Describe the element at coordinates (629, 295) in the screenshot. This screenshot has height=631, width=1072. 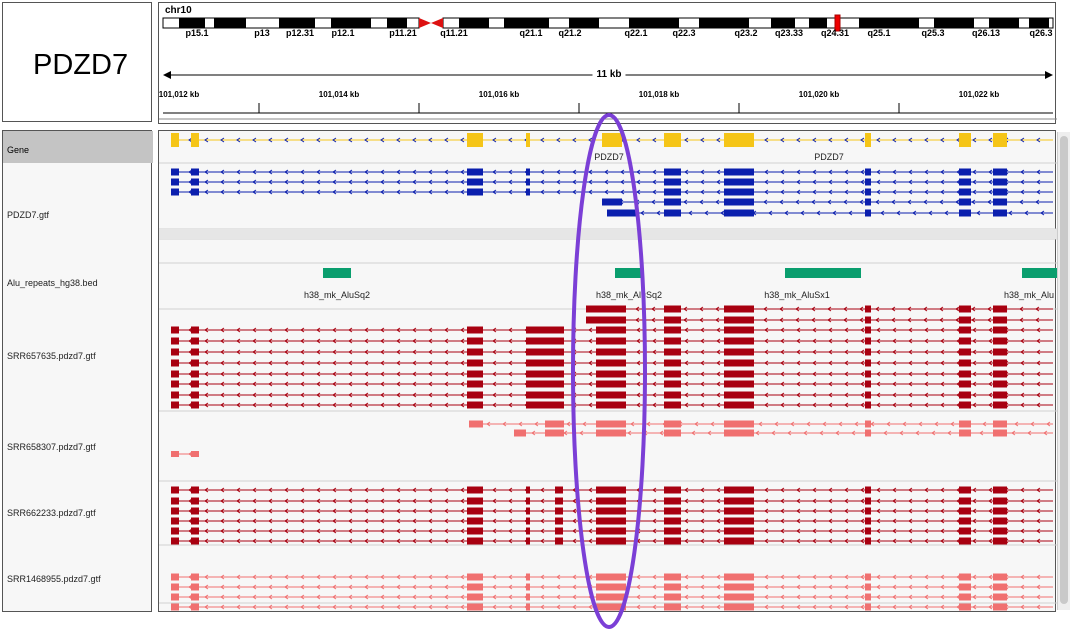
I see `alu-feature-label: h38_mk_AluSq2` at that location.